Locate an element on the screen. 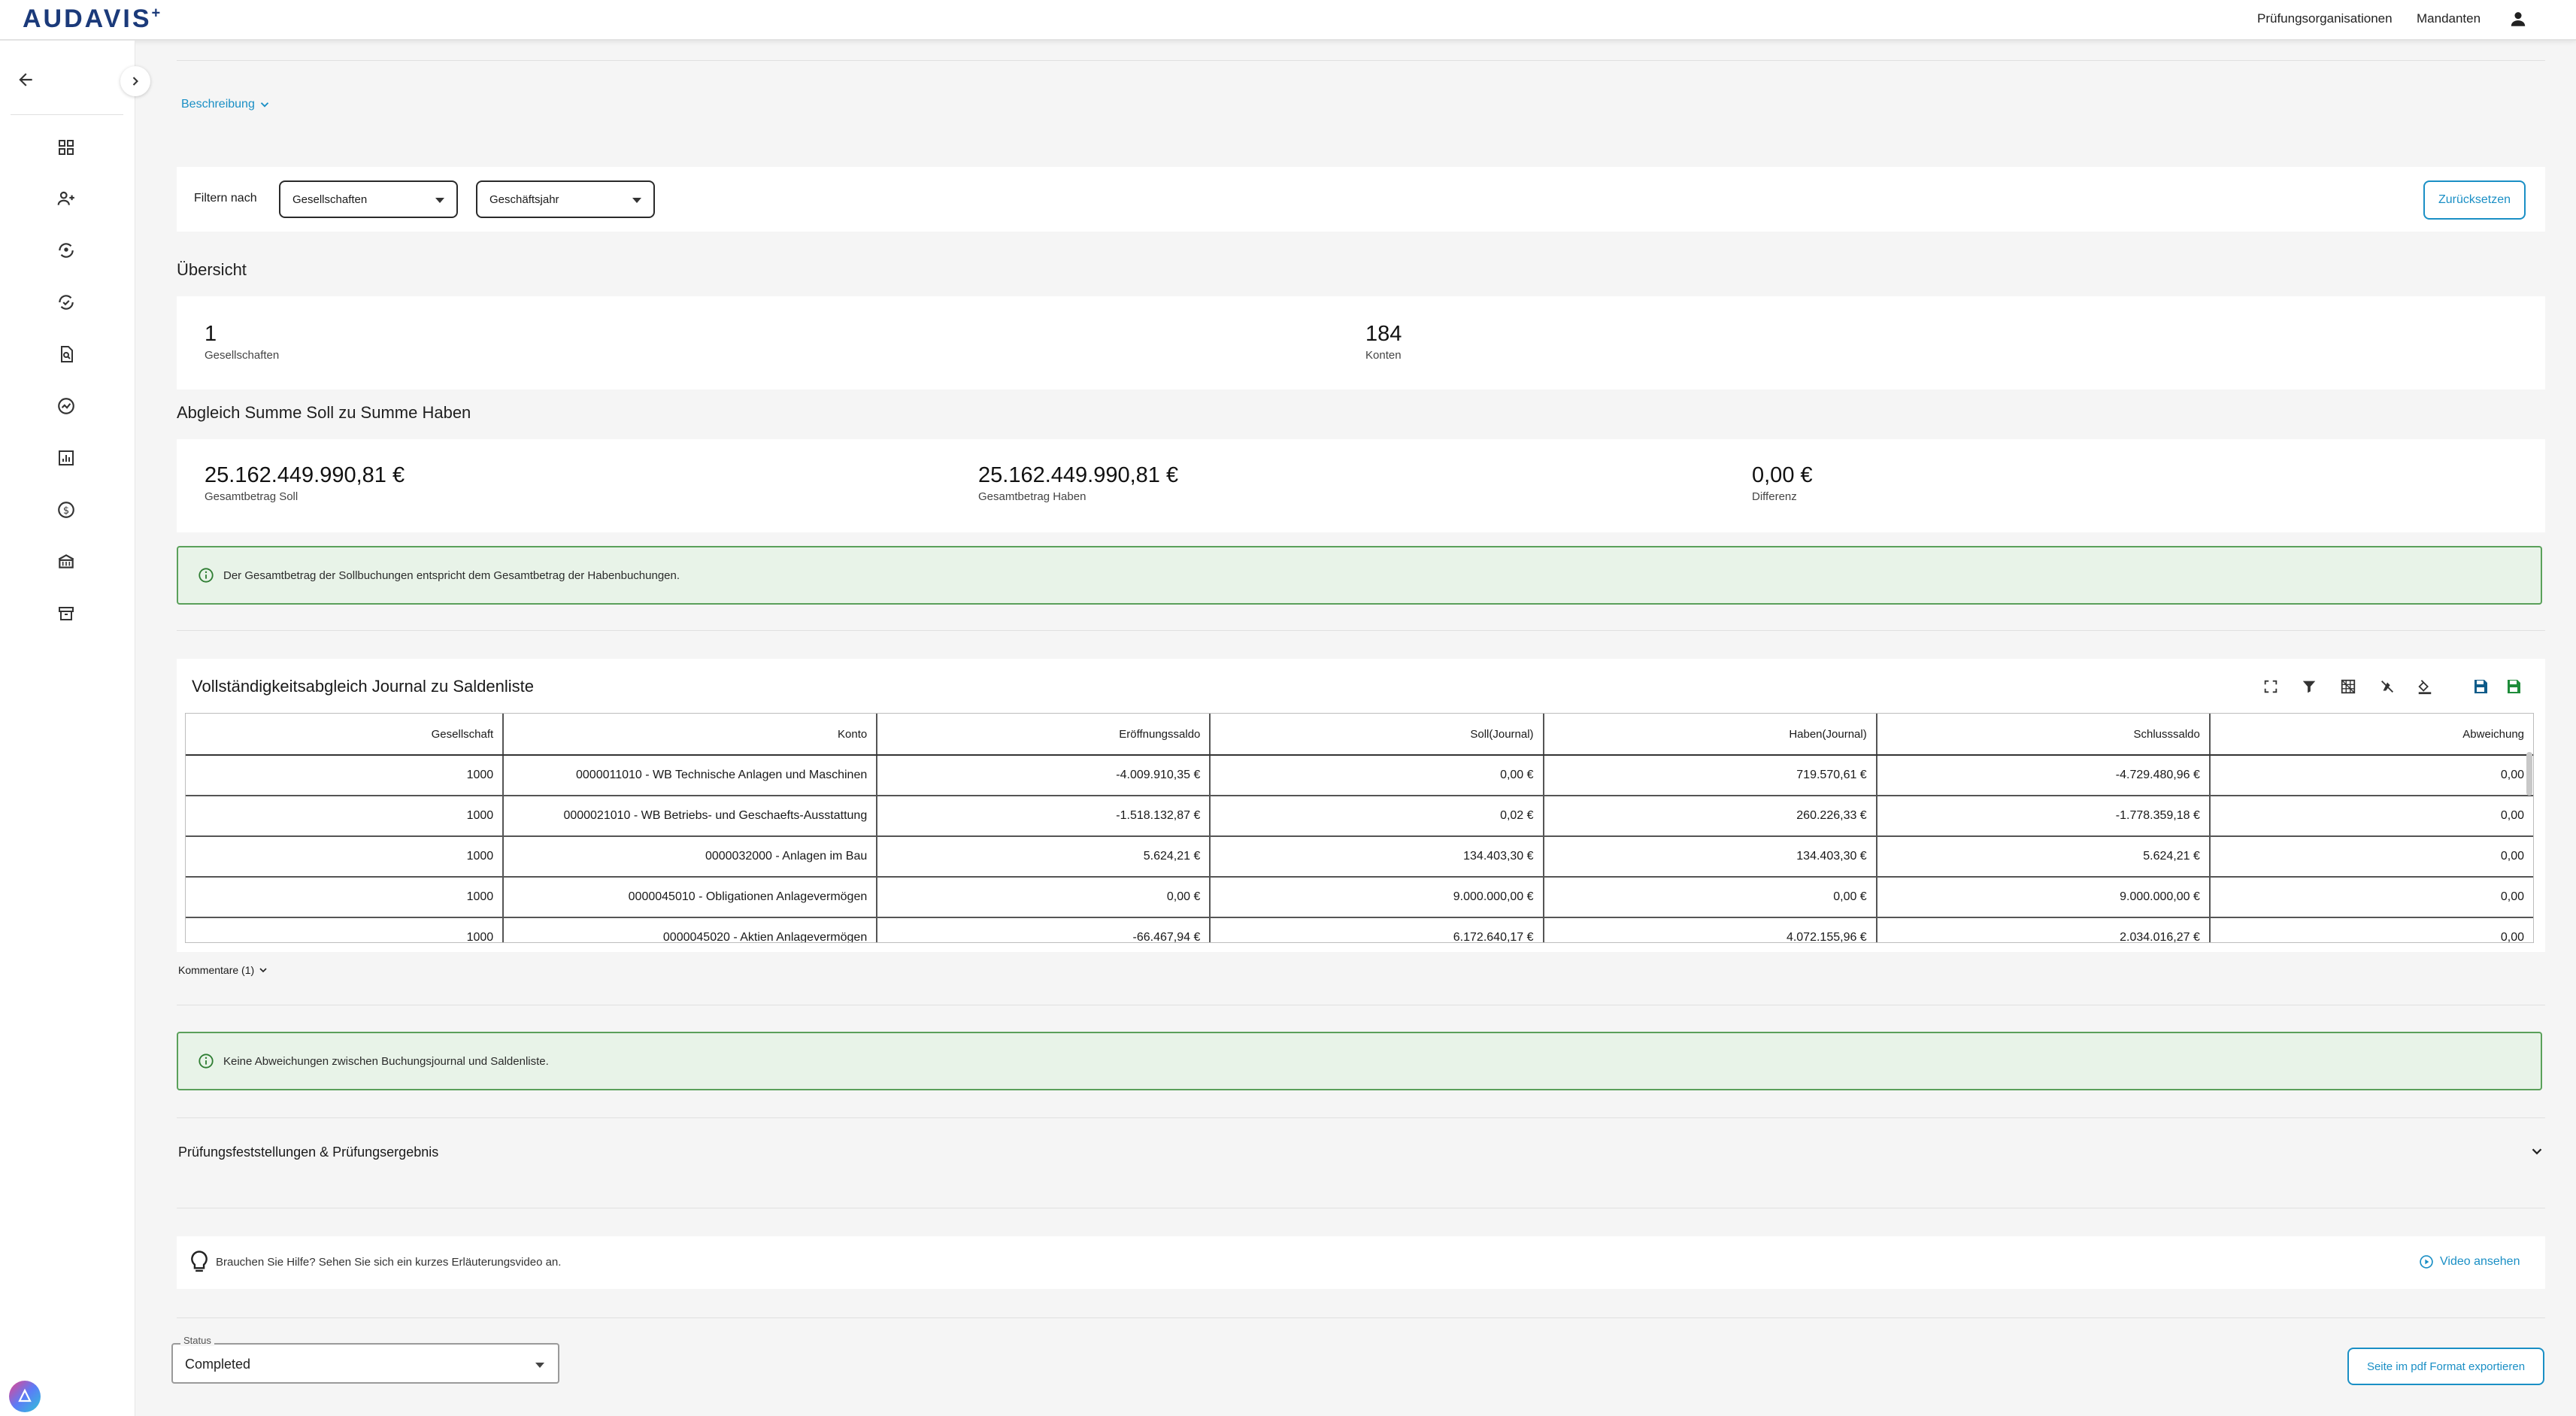  cell-haben: 134.403,30 € is located at coordinates (1710, 856).